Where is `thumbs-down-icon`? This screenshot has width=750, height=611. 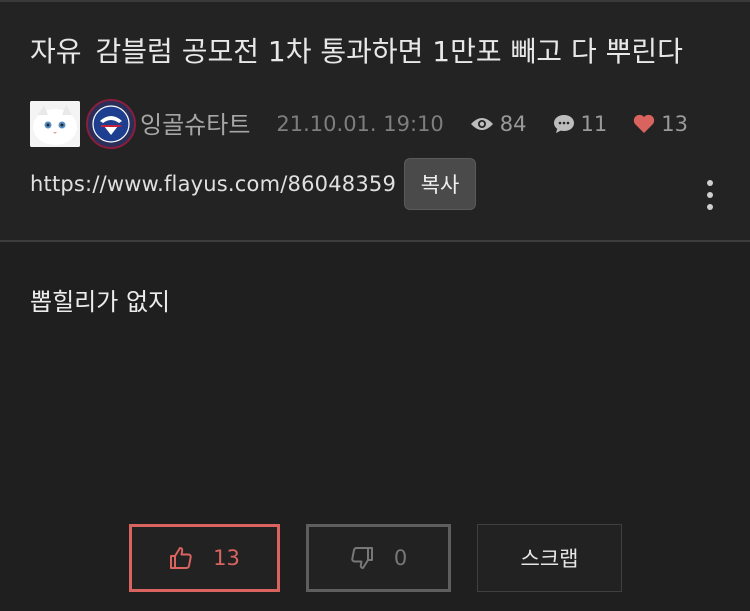
thumbs-down-icon is located at coordinates (362, 558).